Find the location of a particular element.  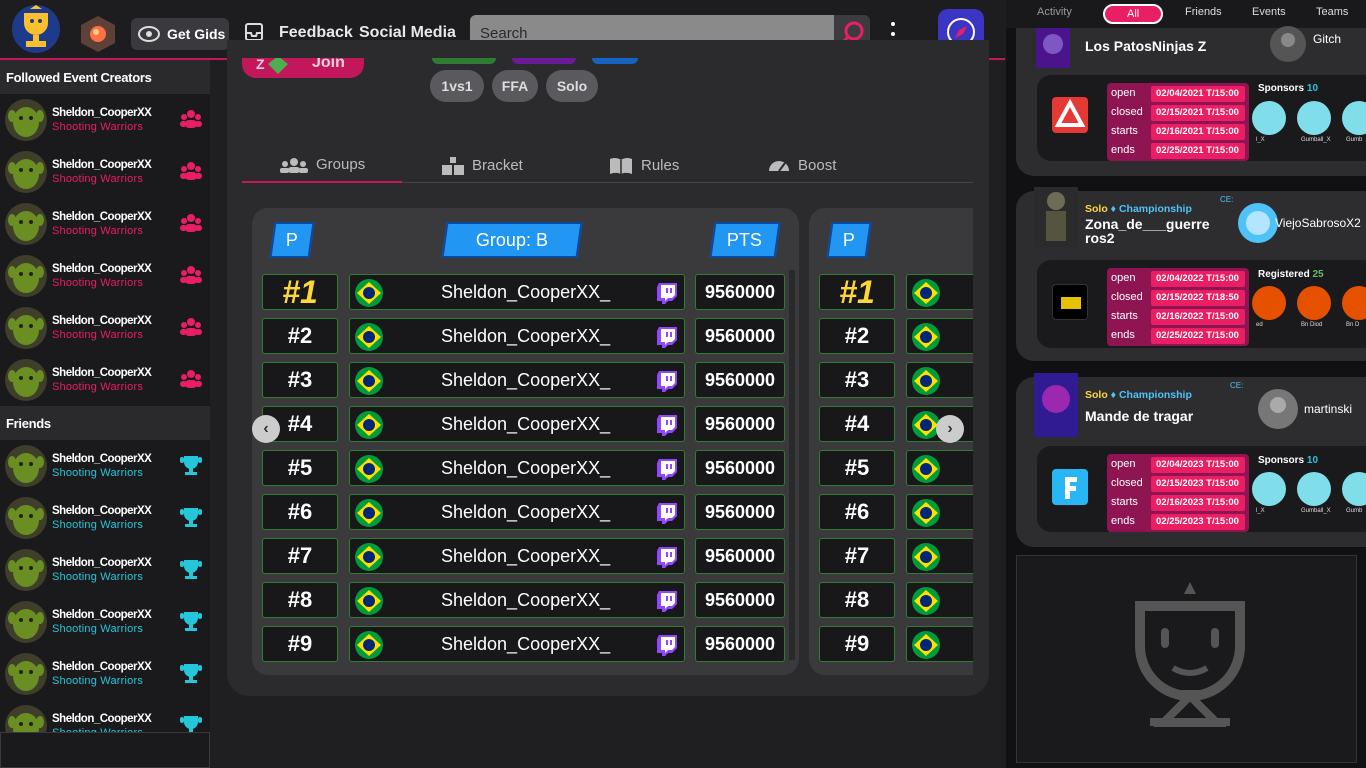

date-label: ends is located at coordinates (1123, 521).